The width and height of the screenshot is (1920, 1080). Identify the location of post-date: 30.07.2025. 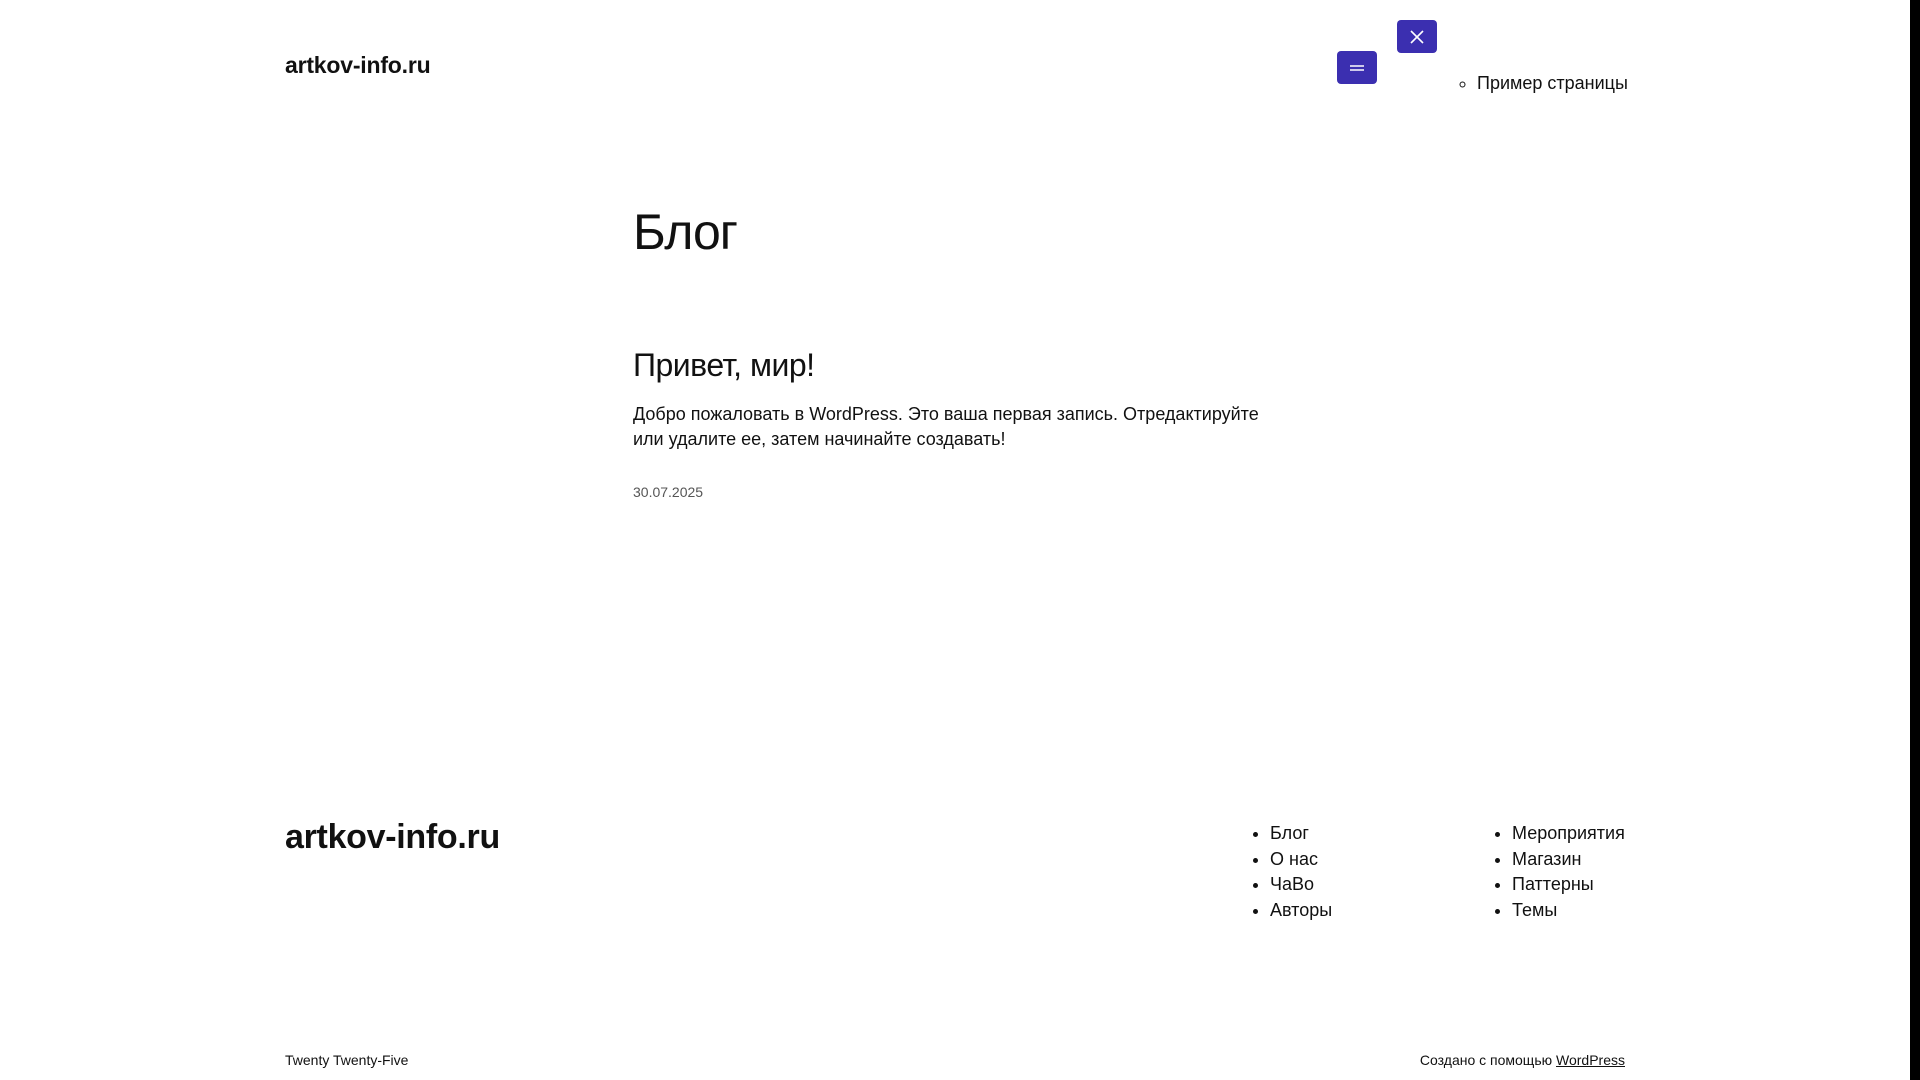
(668, 492).